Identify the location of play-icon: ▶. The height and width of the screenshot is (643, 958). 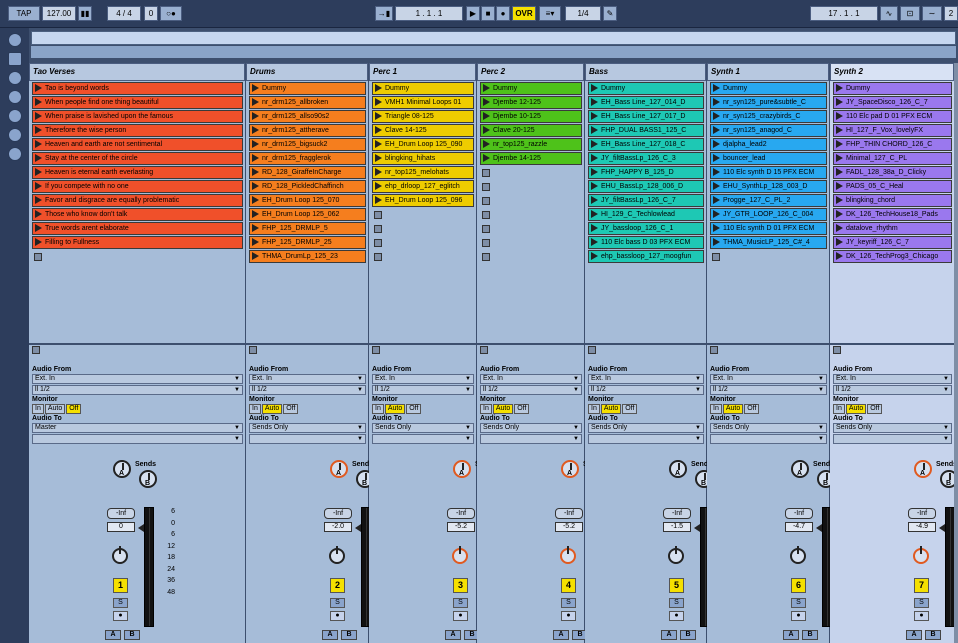
(473, 13).